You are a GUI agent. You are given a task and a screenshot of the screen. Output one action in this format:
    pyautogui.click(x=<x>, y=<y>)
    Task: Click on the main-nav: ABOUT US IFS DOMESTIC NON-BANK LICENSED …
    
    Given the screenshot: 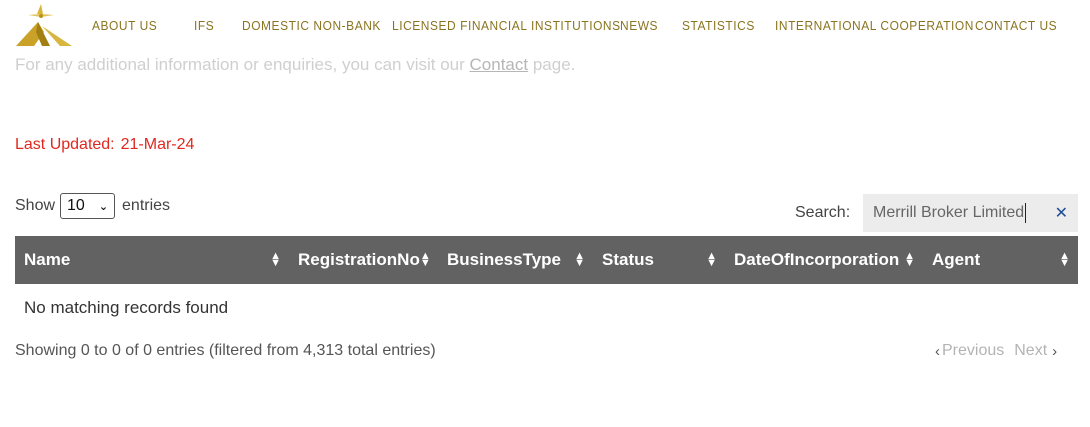 What is the action you would take?
    pyautogui.click(x=574, y=25)
    